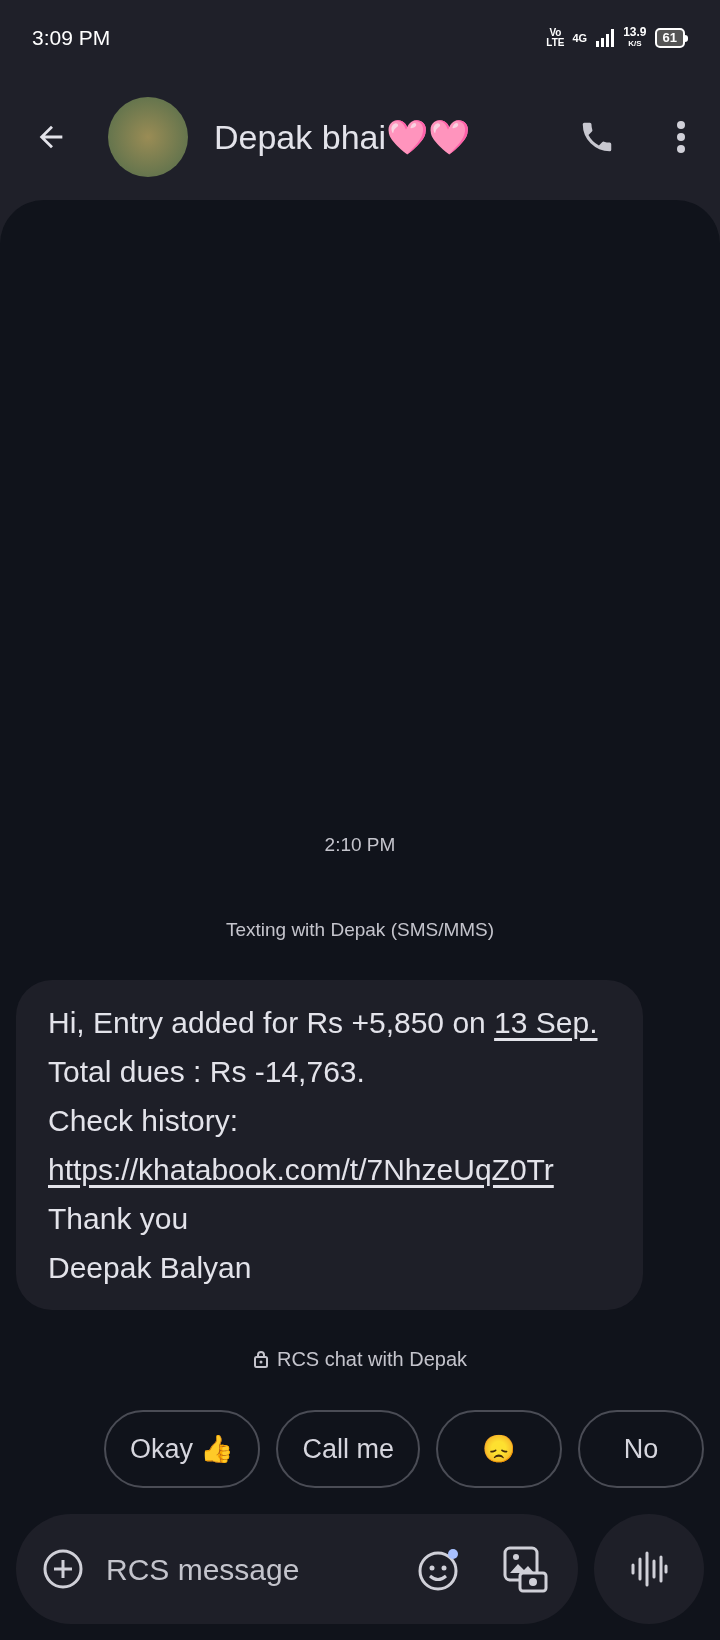 This screenshot has width=720, height=1640. What do you see at coordinates (360, 845) in the screenshot?
I see `message-timestamp: 2:10 PM` at bounding box center [360, 845].